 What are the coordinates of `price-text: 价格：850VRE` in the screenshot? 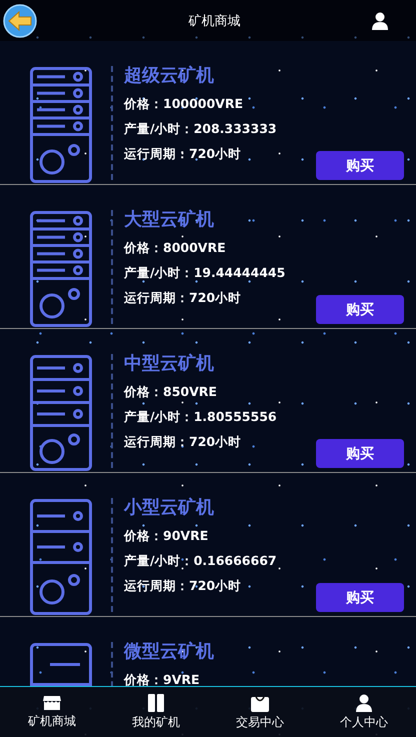 It's located at (171, 392).